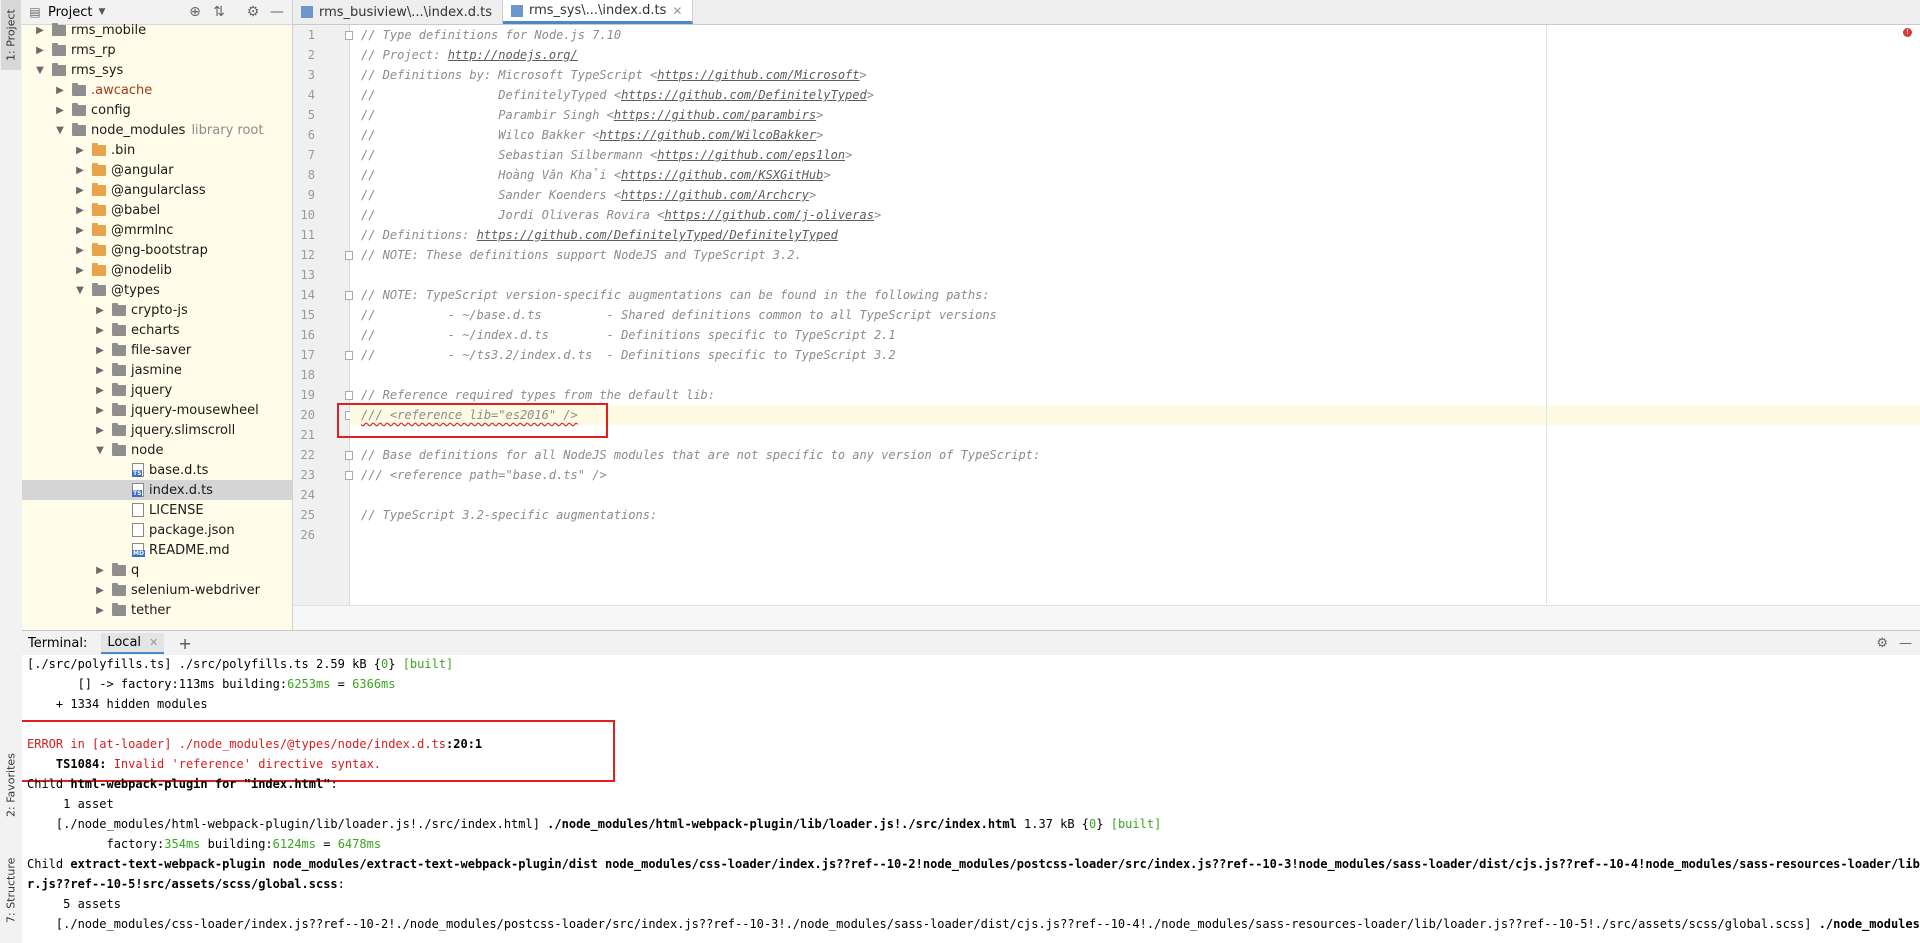 The width and height of the screenshot is (1920, 943). Describe the element at coordinates (11, 785) in the screenshot. I see `favorites-tool-tab: 2: Favorites` at that location.